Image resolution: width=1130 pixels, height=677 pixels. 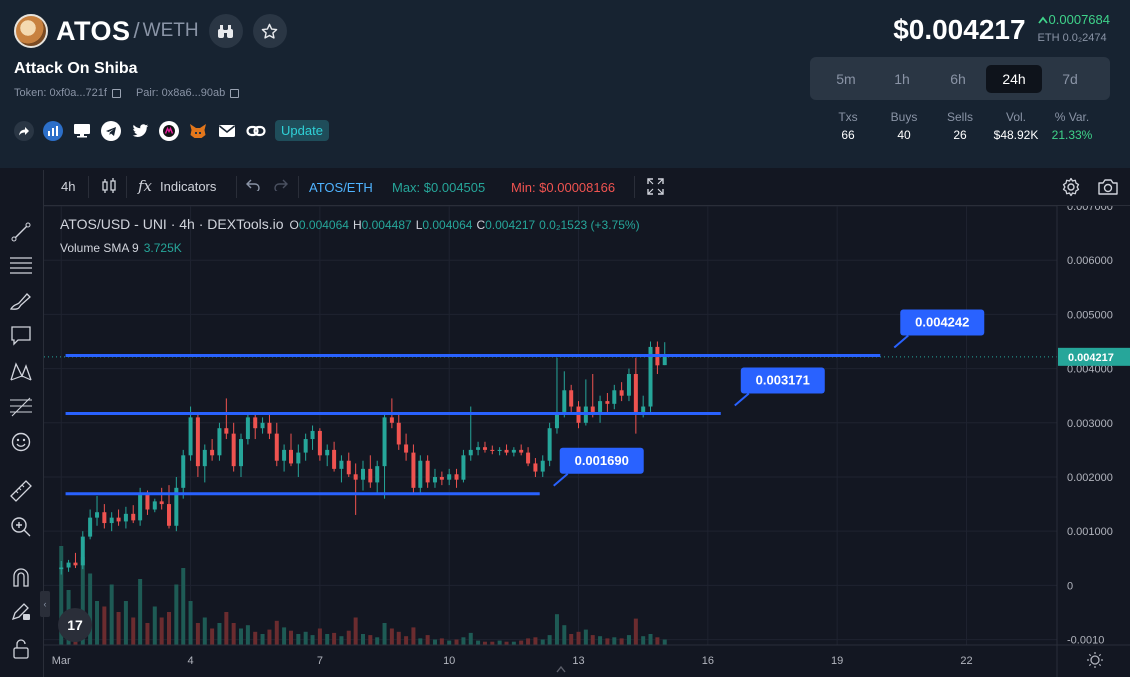 What do you see at coordinates (116, 93) in the screenshot?
I see `copy-token-icon` at bounding box center [116, 93].